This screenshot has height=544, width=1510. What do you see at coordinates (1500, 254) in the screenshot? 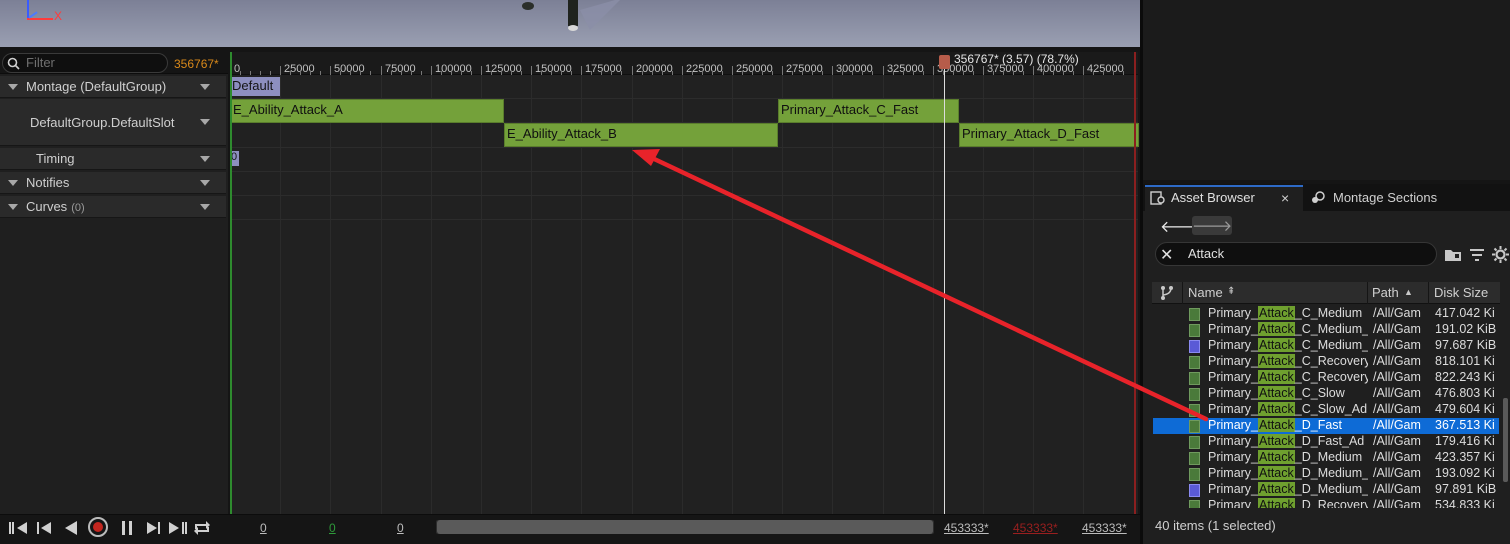
I see `settings-gear-icon` at bounding box center [1500, 254].